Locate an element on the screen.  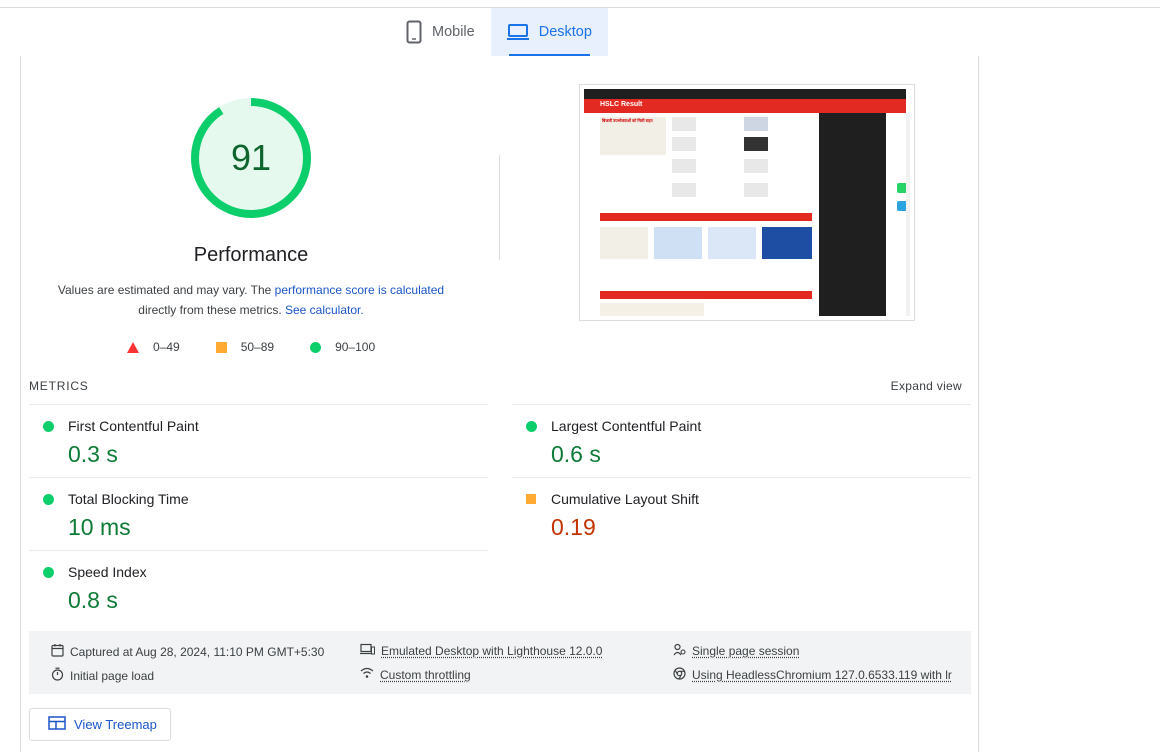
metric-tbt-name: Total Blocking Time is located at coordinates (128, 499).